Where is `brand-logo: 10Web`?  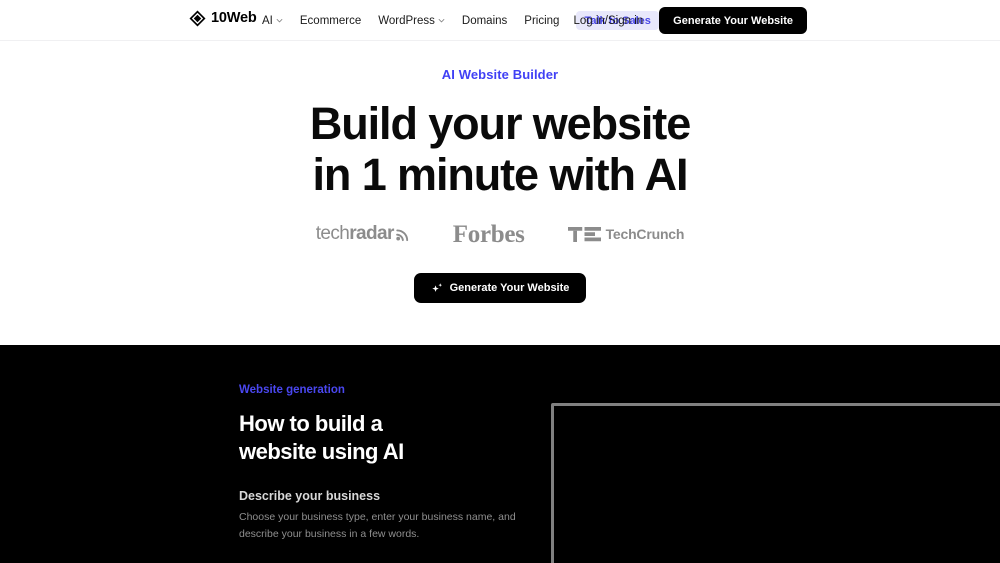 brand-logo: 10Web is located at coordinates (223, 18).